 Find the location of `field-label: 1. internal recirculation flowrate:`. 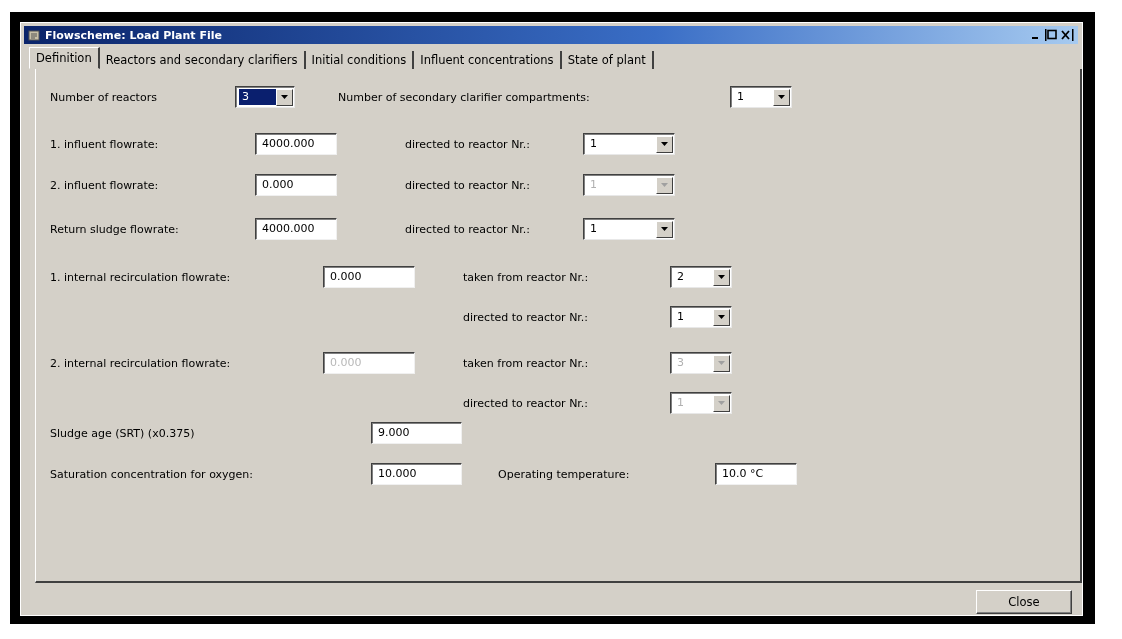

field-label: 1. internal recirculation flowrate: is located at coordinates (141, 277).